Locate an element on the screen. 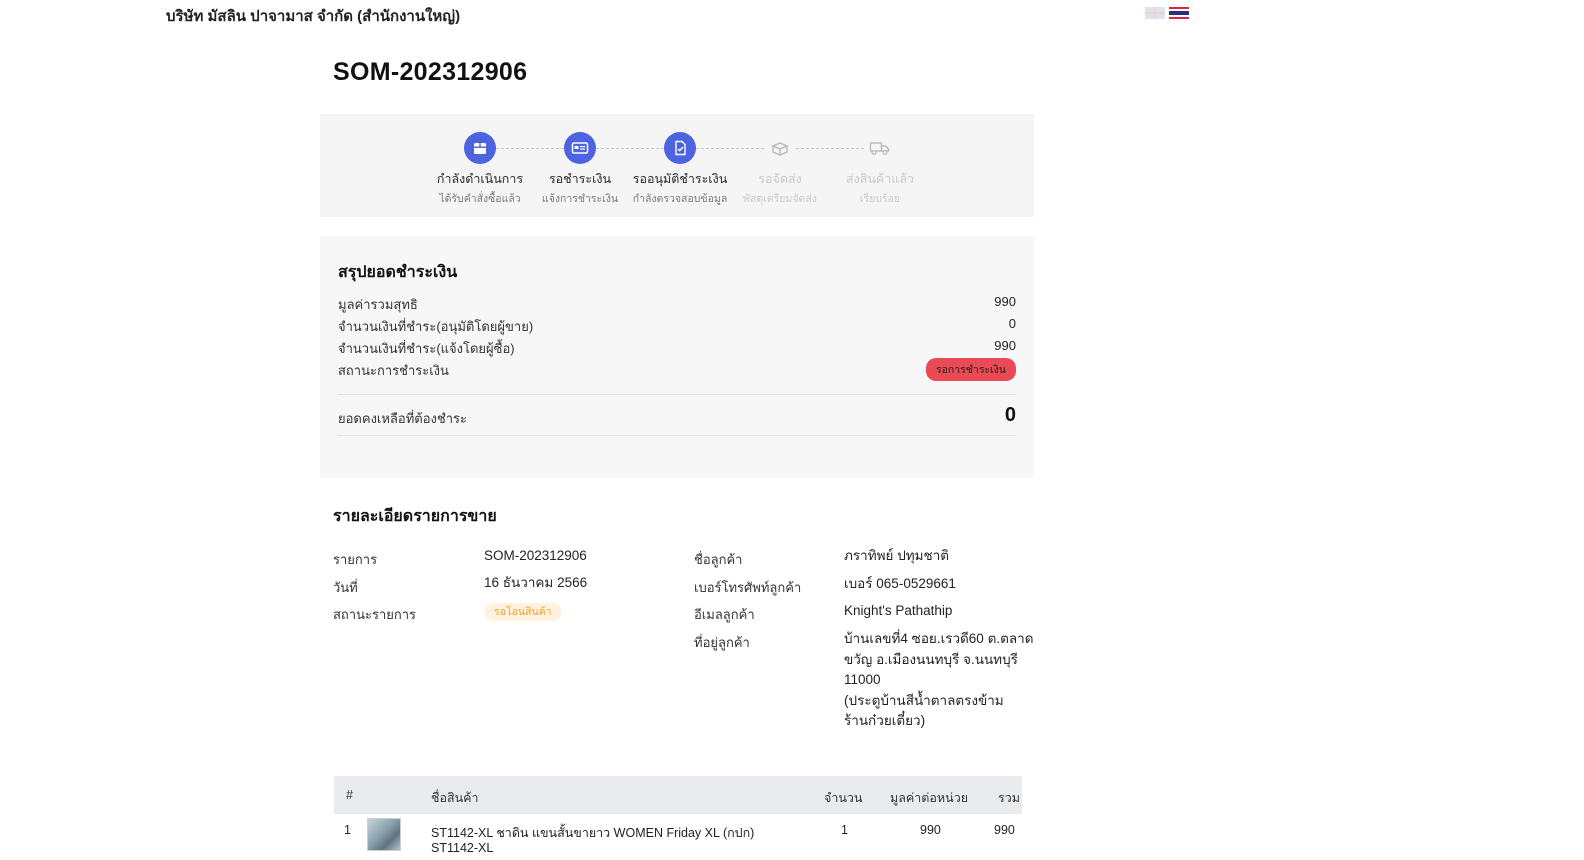 This screenshot has width=1584, height=860. email-label: อีเมลลูกค้า is located at coordinates (724, 614).